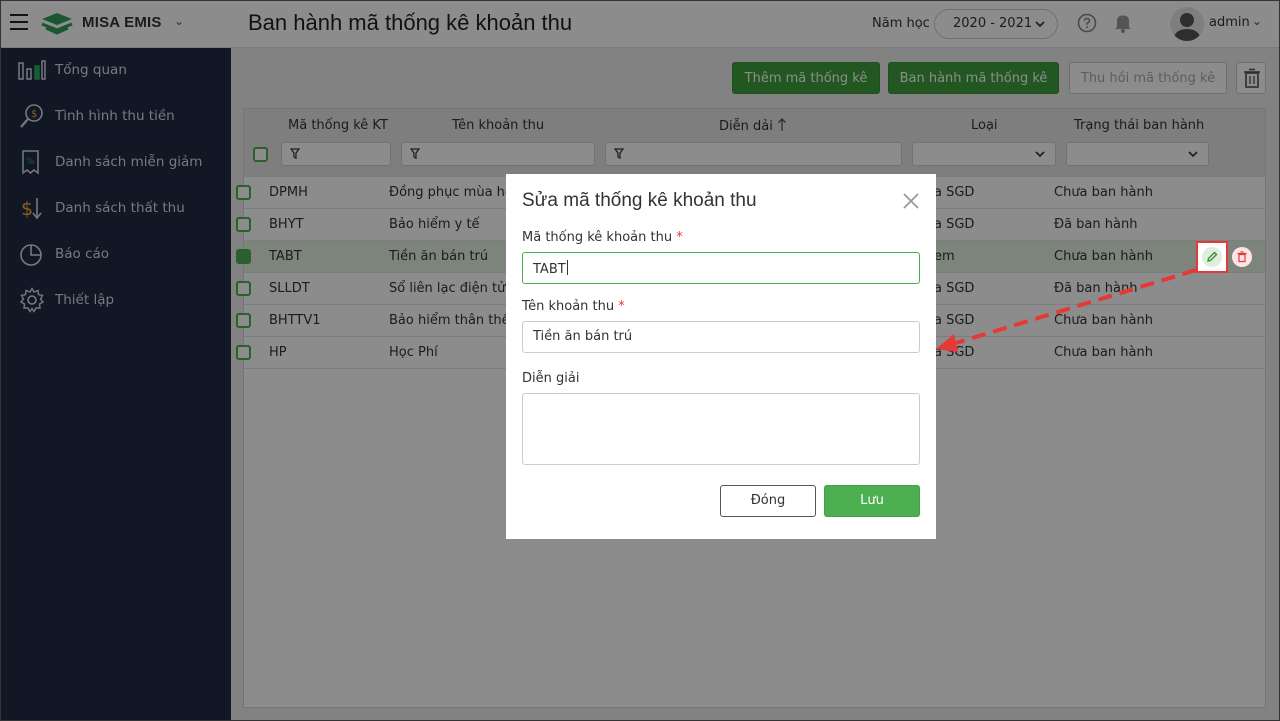 Image resolution: width=1280 pixels, height=721 pixels. What do you see at coordinates (551, 378) in the screenshot?
I see `description-field-label: Diễn giải` at bounding box center [551, 378].